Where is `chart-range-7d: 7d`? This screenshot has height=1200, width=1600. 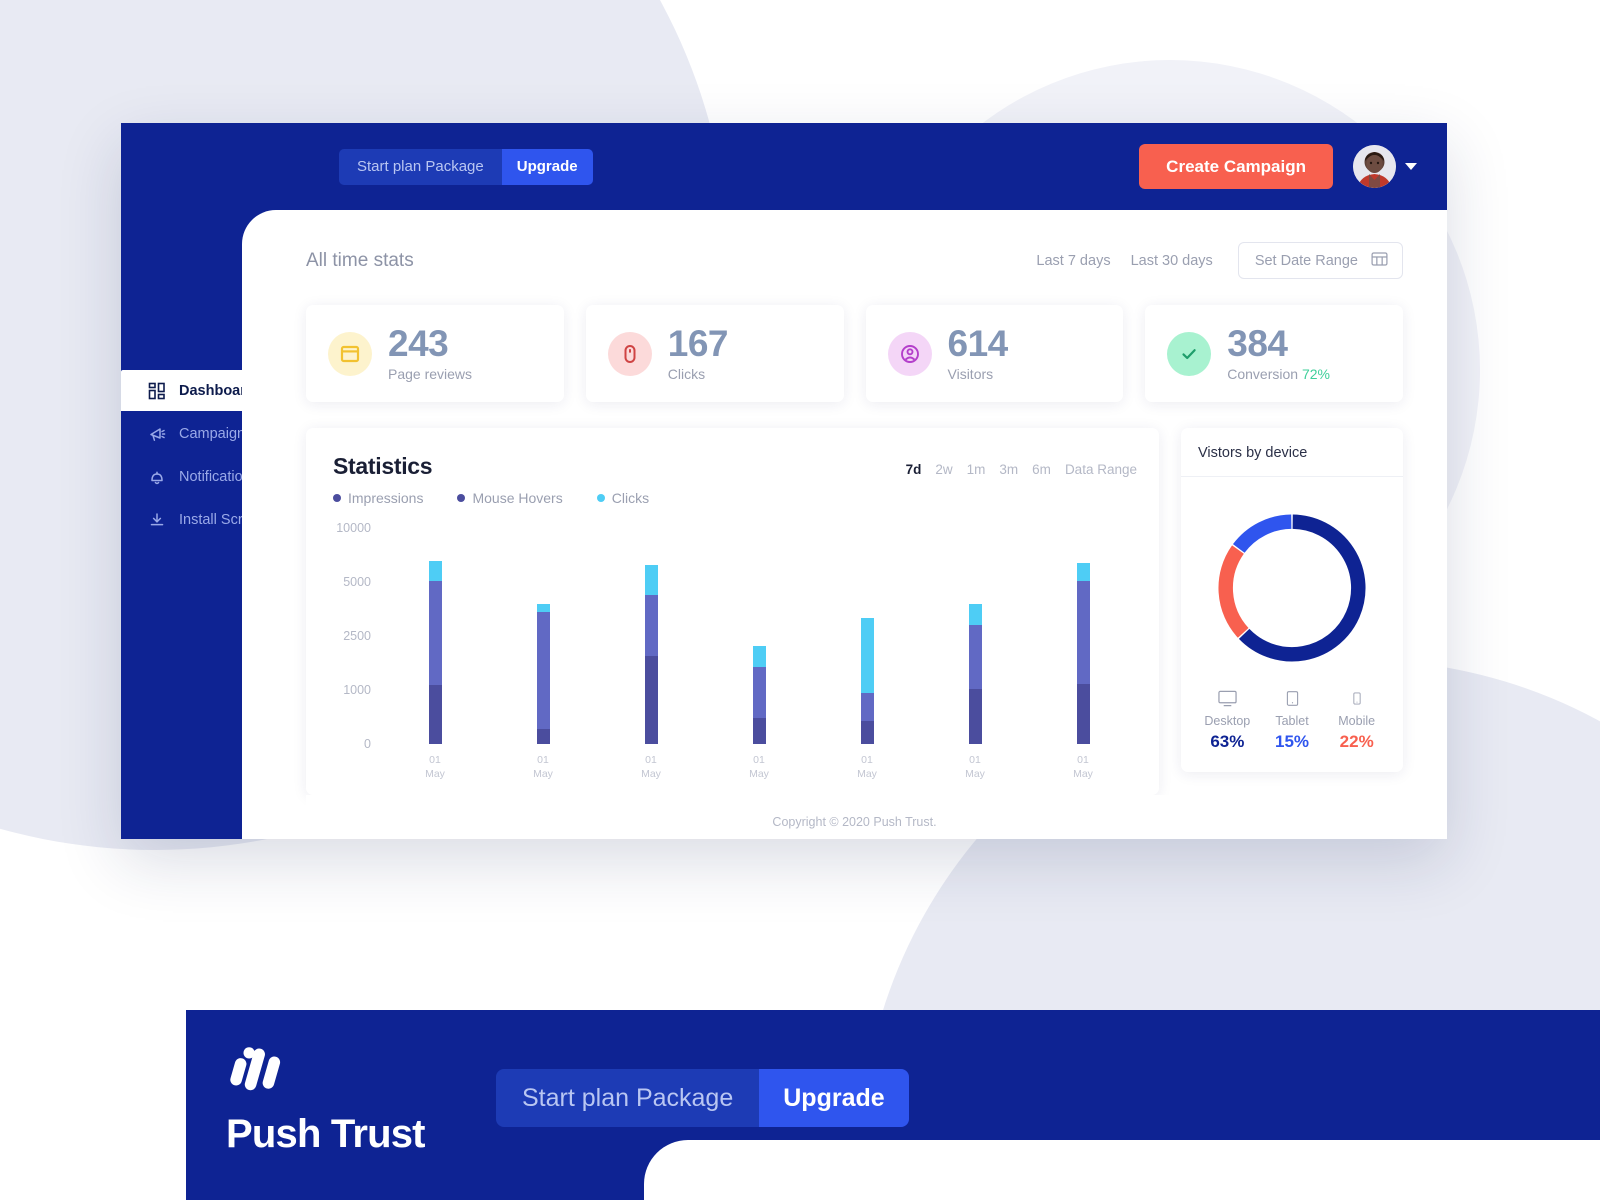
chart-range-7d: 7d is located at coordinates (914, 469).